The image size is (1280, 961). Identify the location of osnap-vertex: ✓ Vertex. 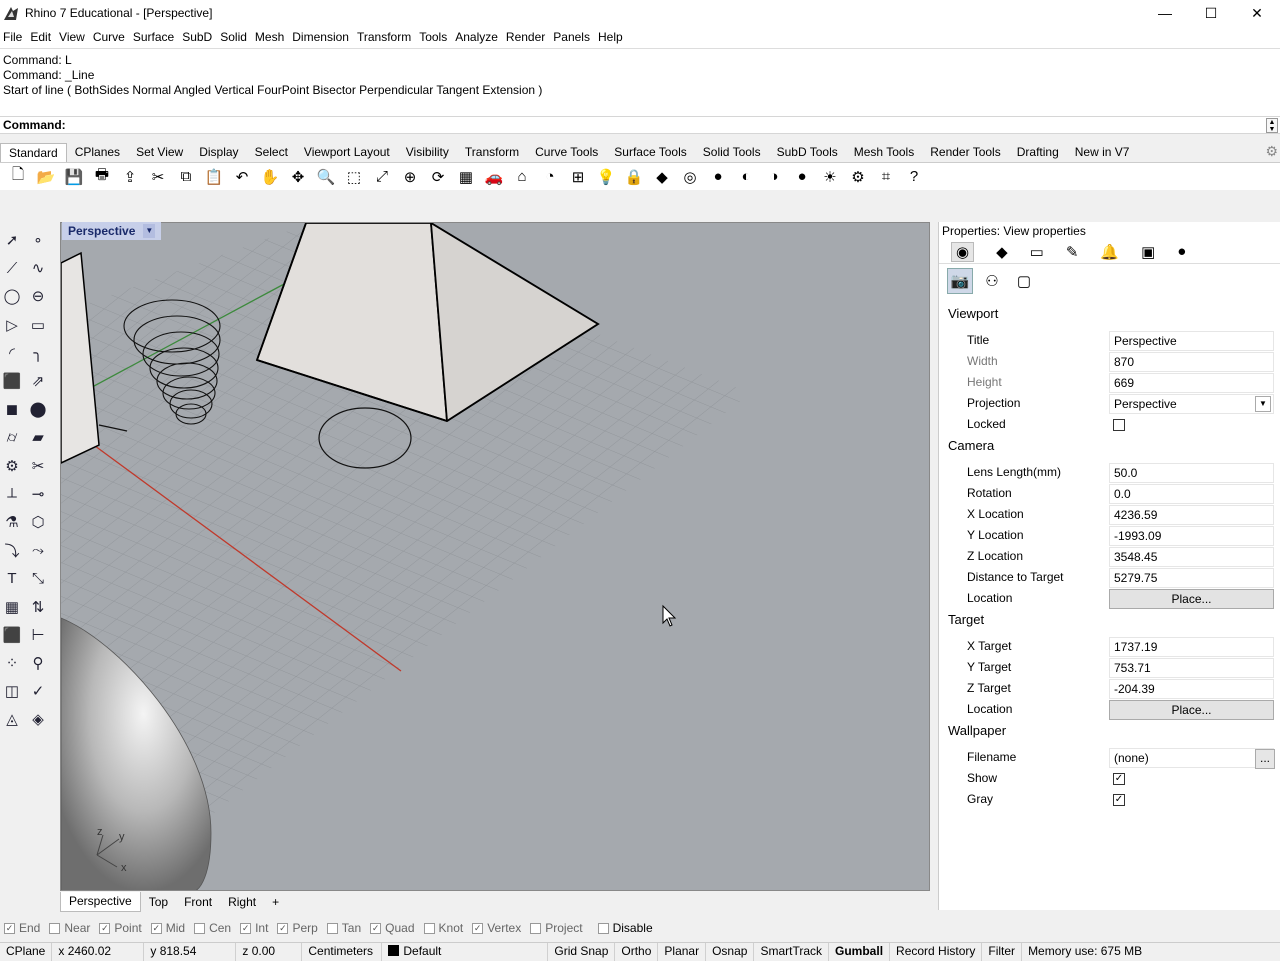
(496, 928).